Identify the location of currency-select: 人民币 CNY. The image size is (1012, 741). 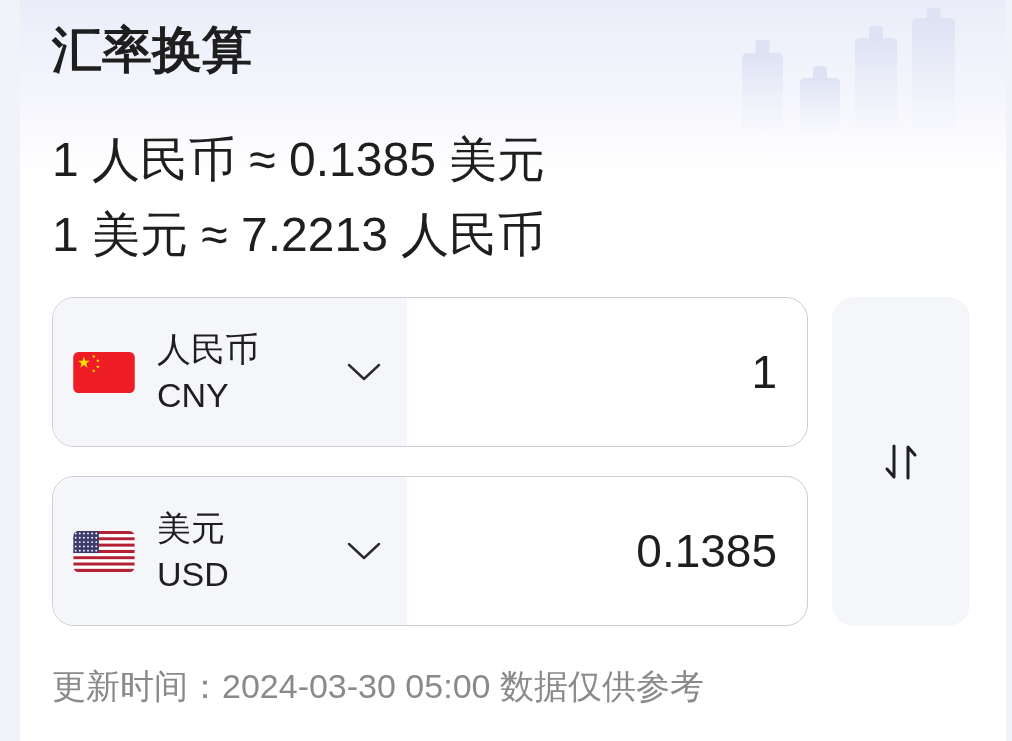
(230, 372).